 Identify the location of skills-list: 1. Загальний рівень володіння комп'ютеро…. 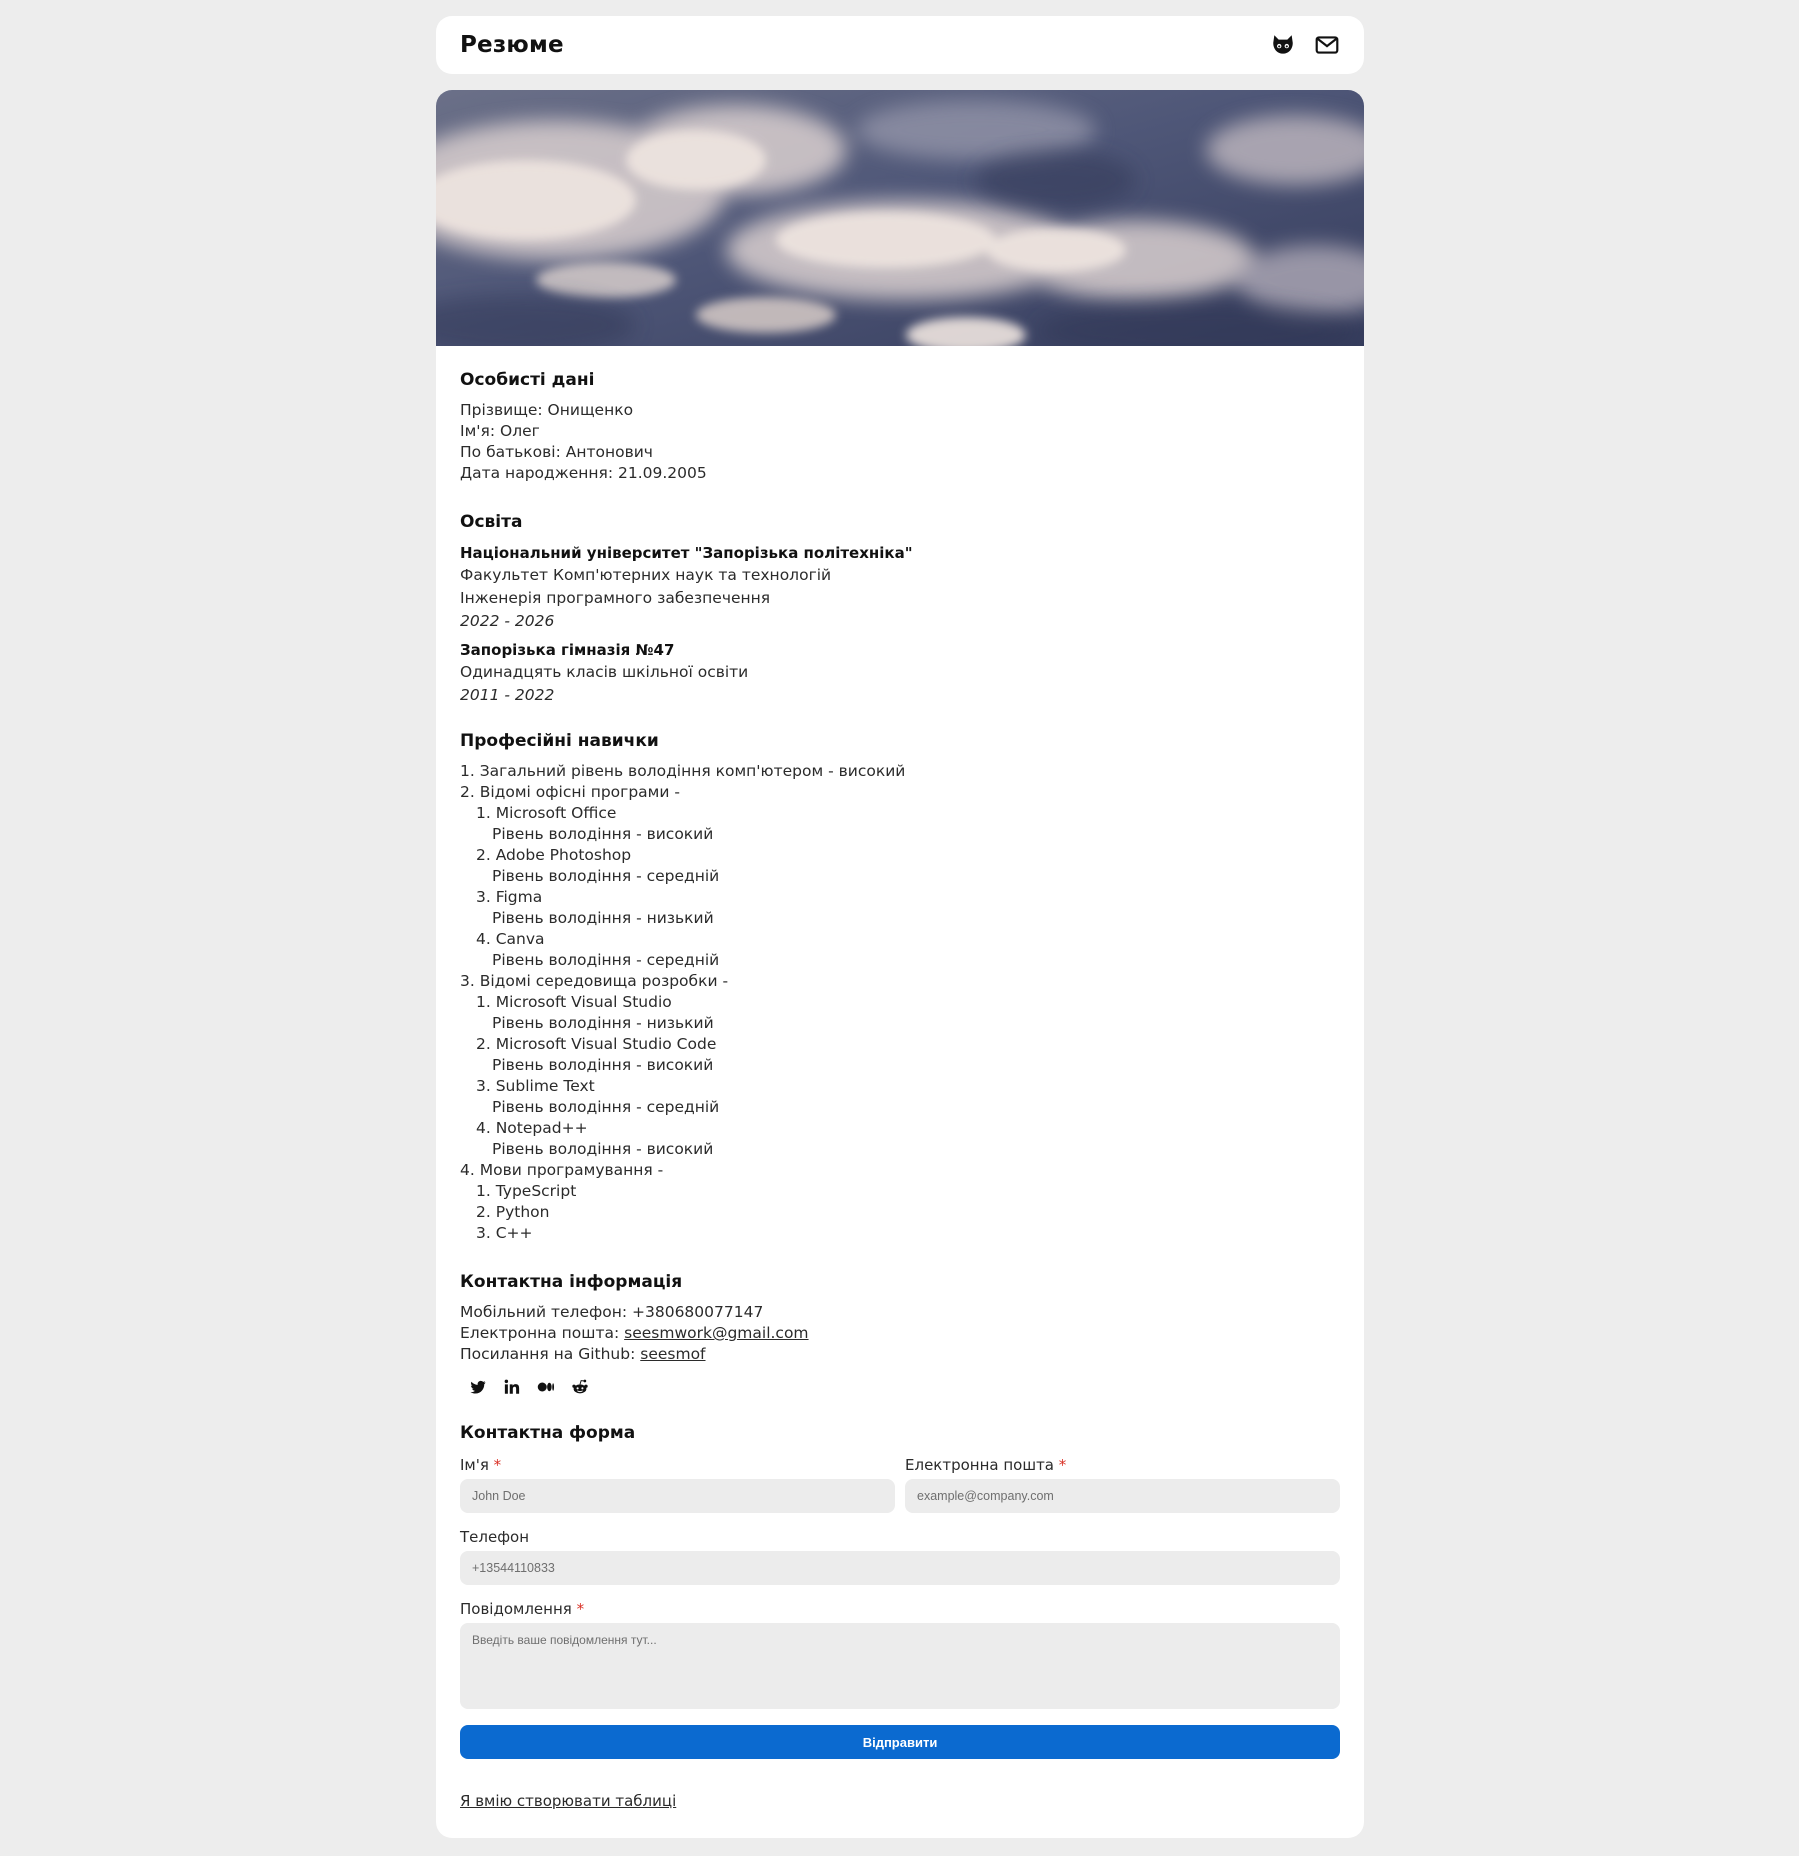
(900, 1002).